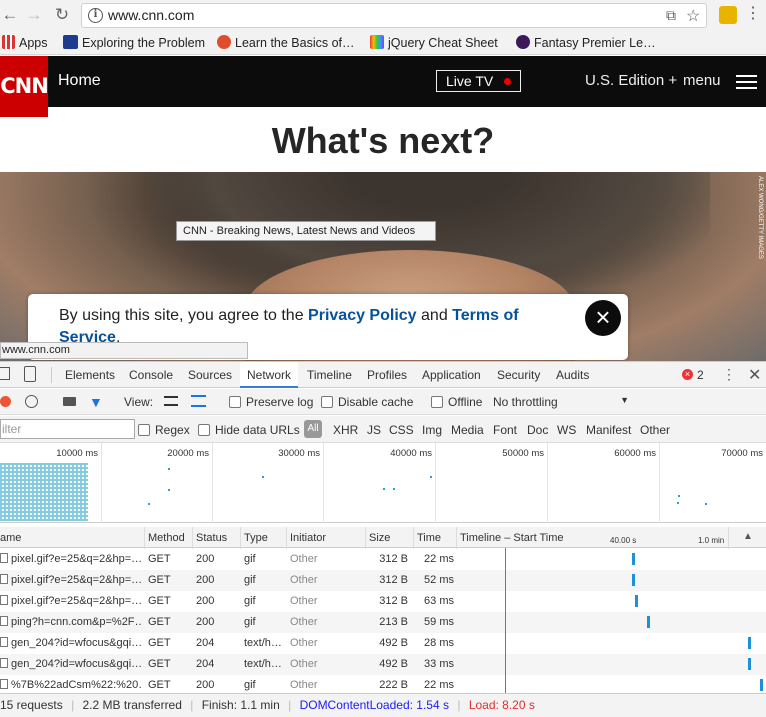 The width and height of the screenshot is (766, 717). What do you see at coordinates (10, 15) in the screenshot?
I see `back-icon: ←` at bounding box center [10, 15].